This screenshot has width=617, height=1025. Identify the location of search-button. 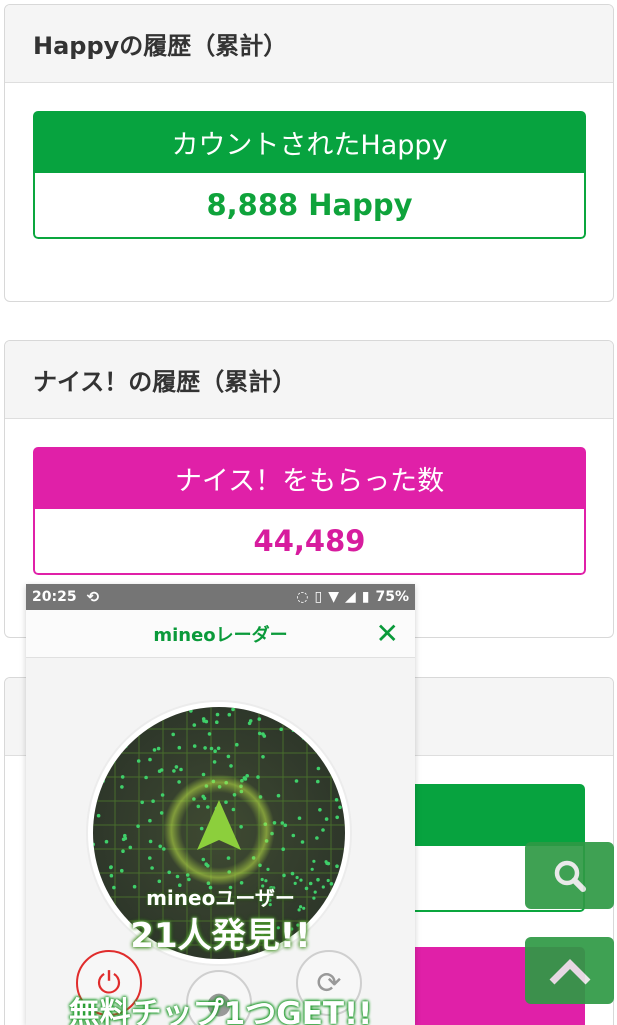
(569, 875).